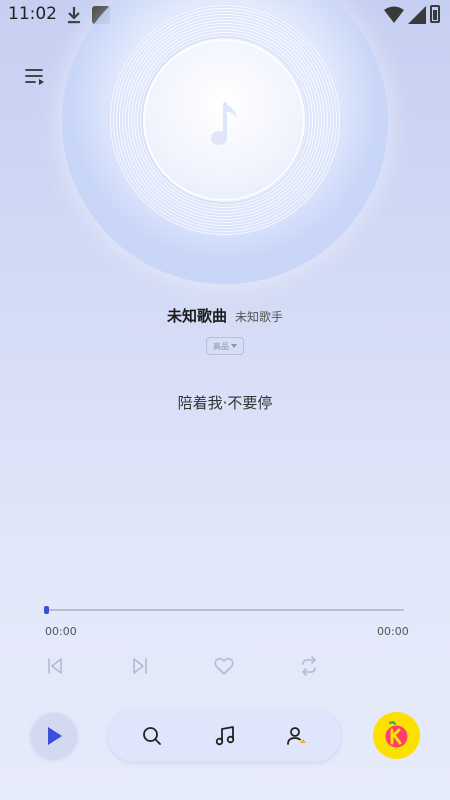  I want to click on heart-icon, so click(224, 666).